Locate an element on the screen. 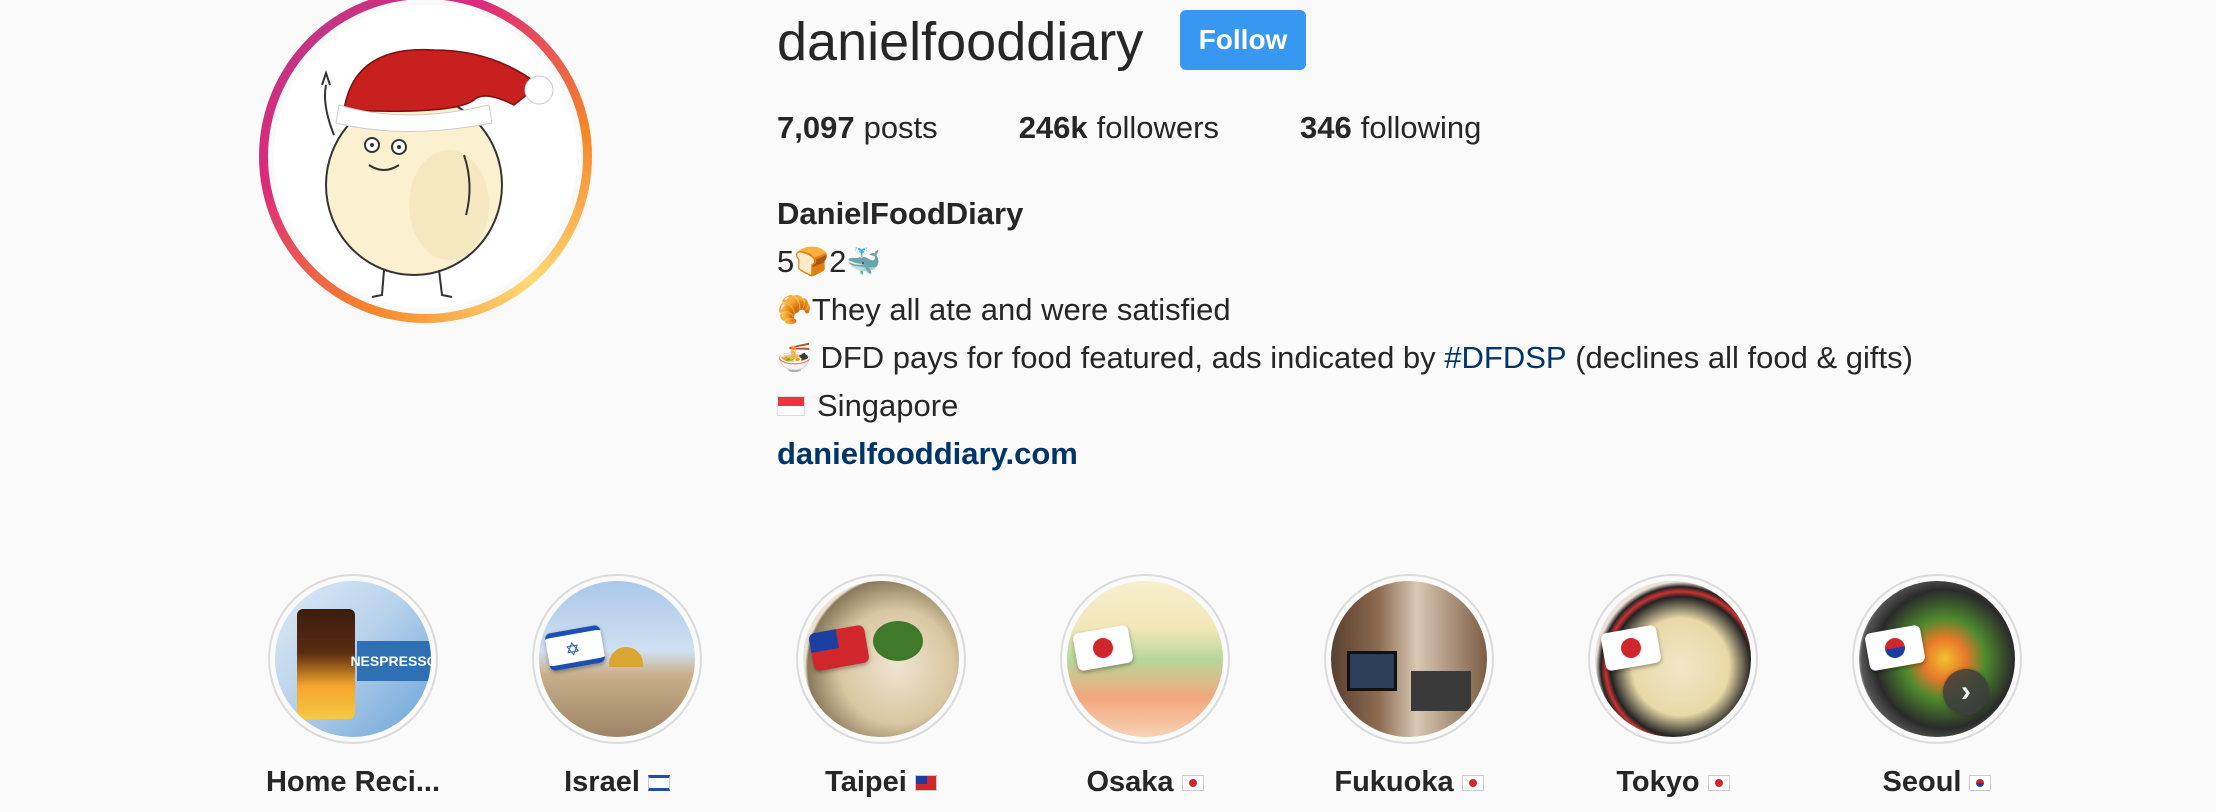 The width and height of the screenshot is (2216, 812). highlight-thumb-ramen is located at coordinates (1673, 659).